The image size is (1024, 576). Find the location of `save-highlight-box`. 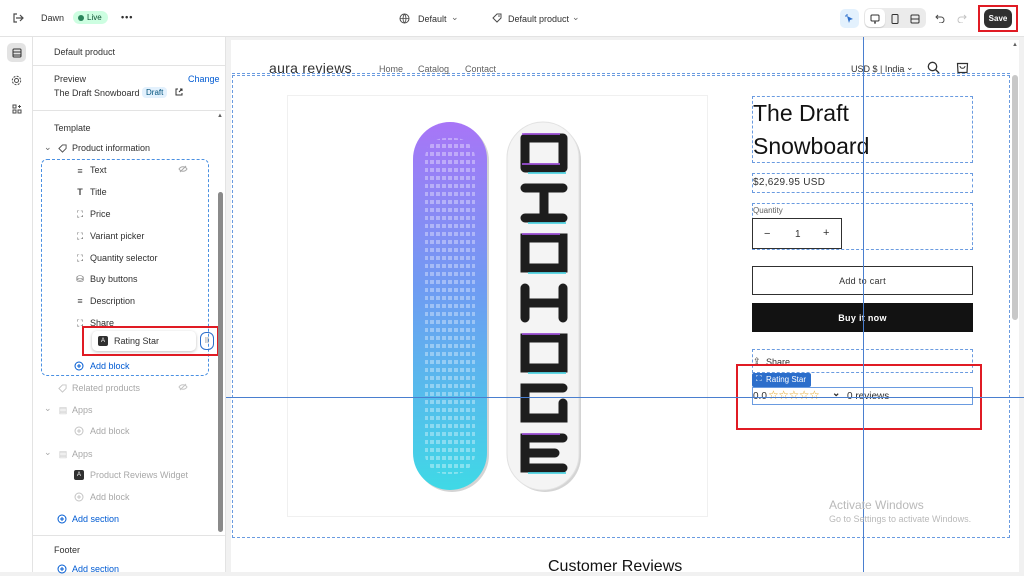

save-highlight-box is located at coordinates (998, 18).